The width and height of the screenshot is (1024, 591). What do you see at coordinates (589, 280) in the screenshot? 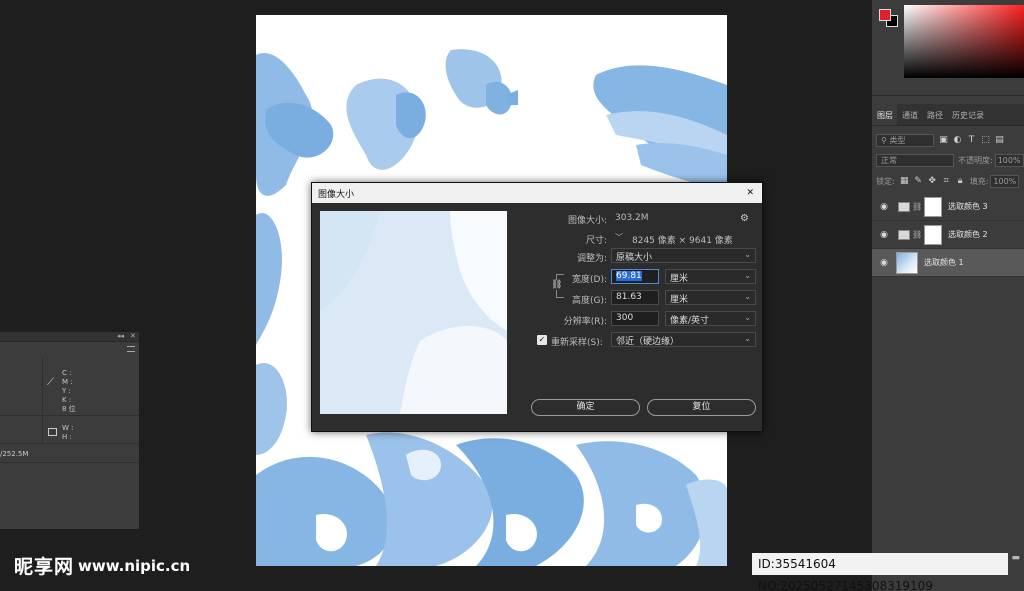
I see `width-label: 宽度(D):` at bounding box center [589, 280].